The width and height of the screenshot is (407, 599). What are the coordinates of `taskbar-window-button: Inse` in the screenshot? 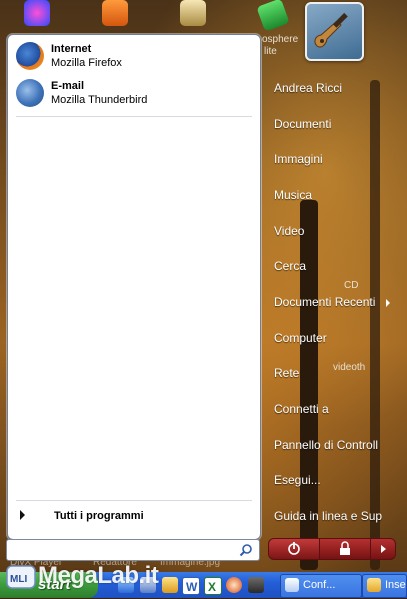 It's located at (384, 586).